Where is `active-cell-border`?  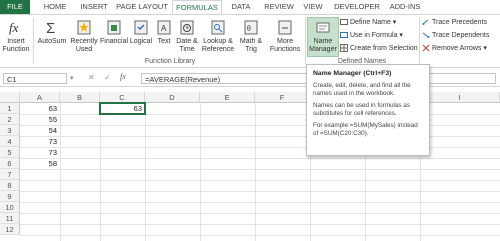
active-cell-border is located at coordinates (122, 108).